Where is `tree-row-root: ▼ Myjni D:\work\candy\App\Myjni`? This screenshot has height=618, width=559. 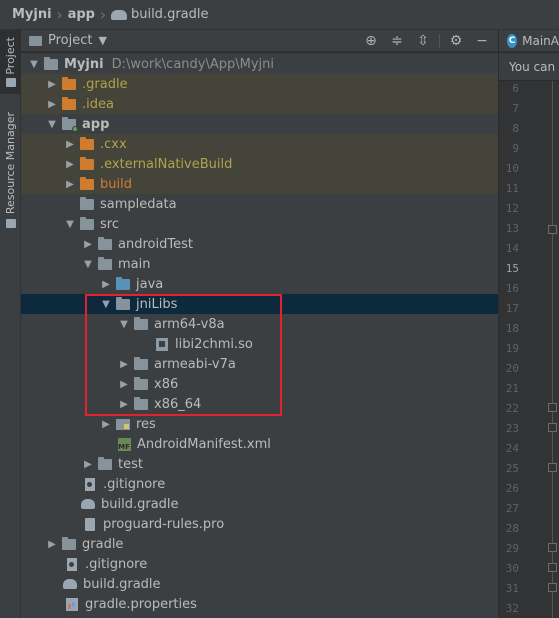 tree-row-root: ▼ Myjni D:\work\candy\App\Myjni is located at coordinates (259, 64).